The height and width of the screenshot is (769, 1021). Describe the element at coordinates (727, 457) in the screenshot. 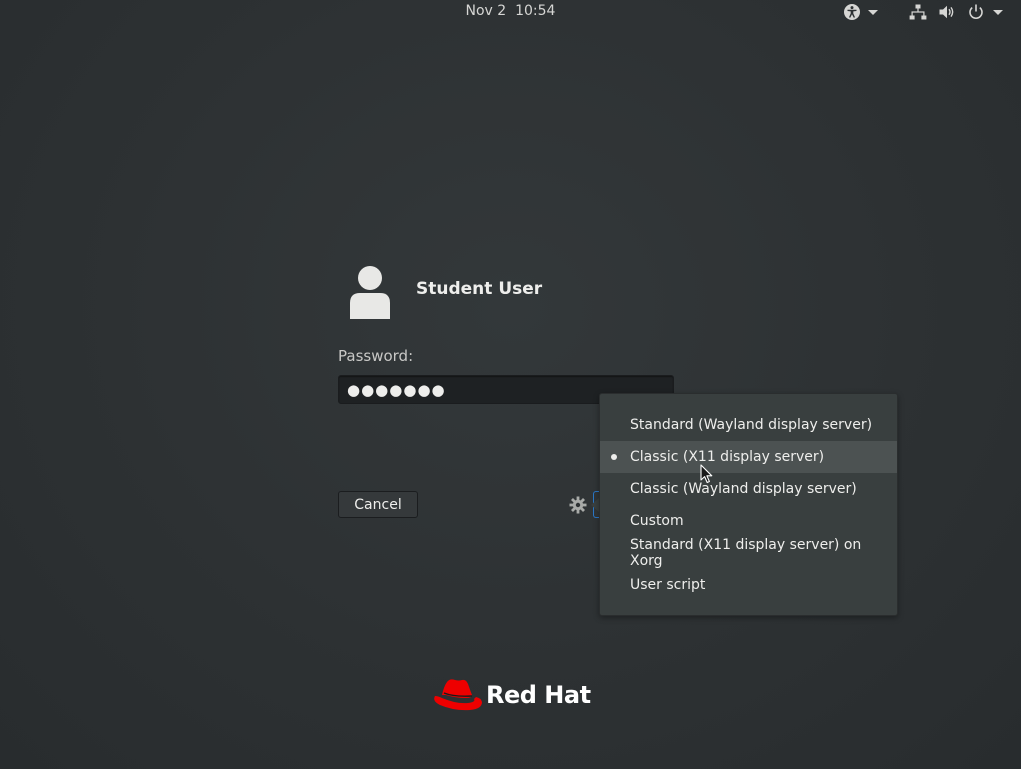

I see `menu-item-label: Classic (X11 display server)` at that location.